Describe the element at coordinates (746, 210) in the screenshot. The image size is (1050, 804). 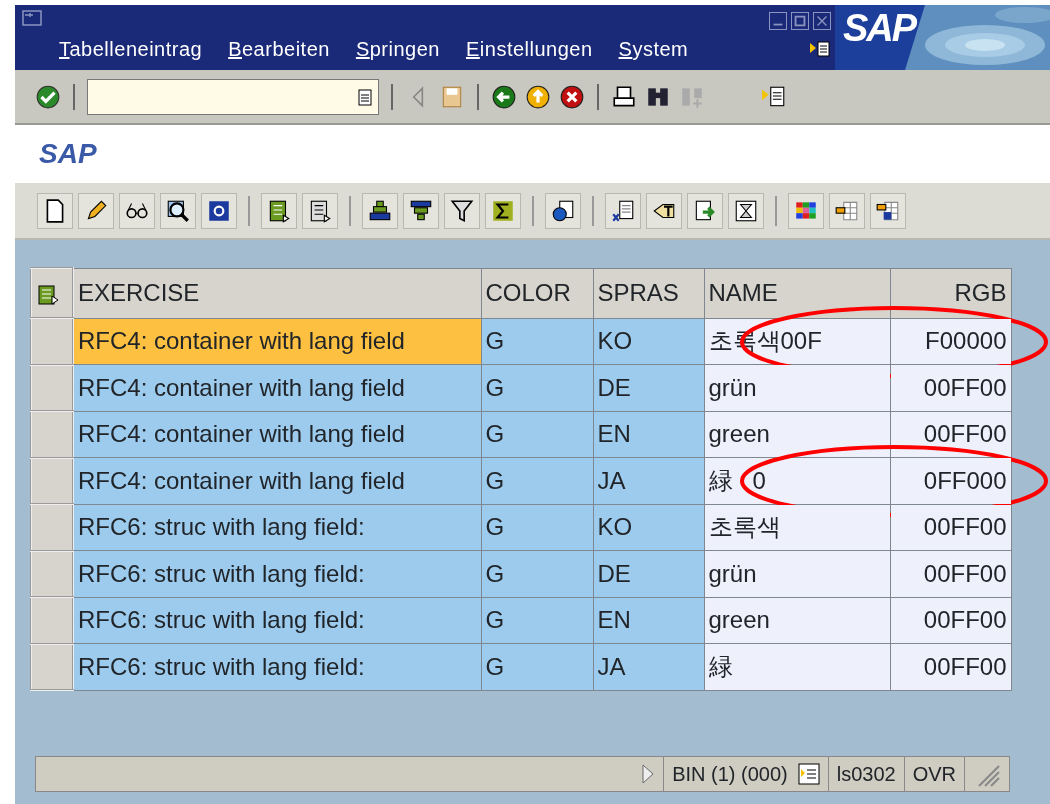
I see `hourglass-icon` at that location.